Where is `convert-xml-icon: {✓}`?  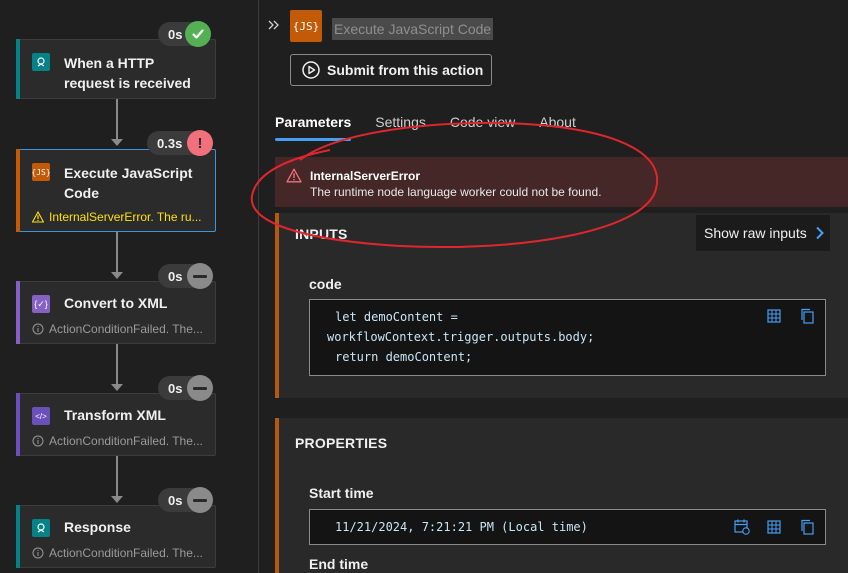
convert-xml-icon: {✓} is located at coordinates (41, 304).